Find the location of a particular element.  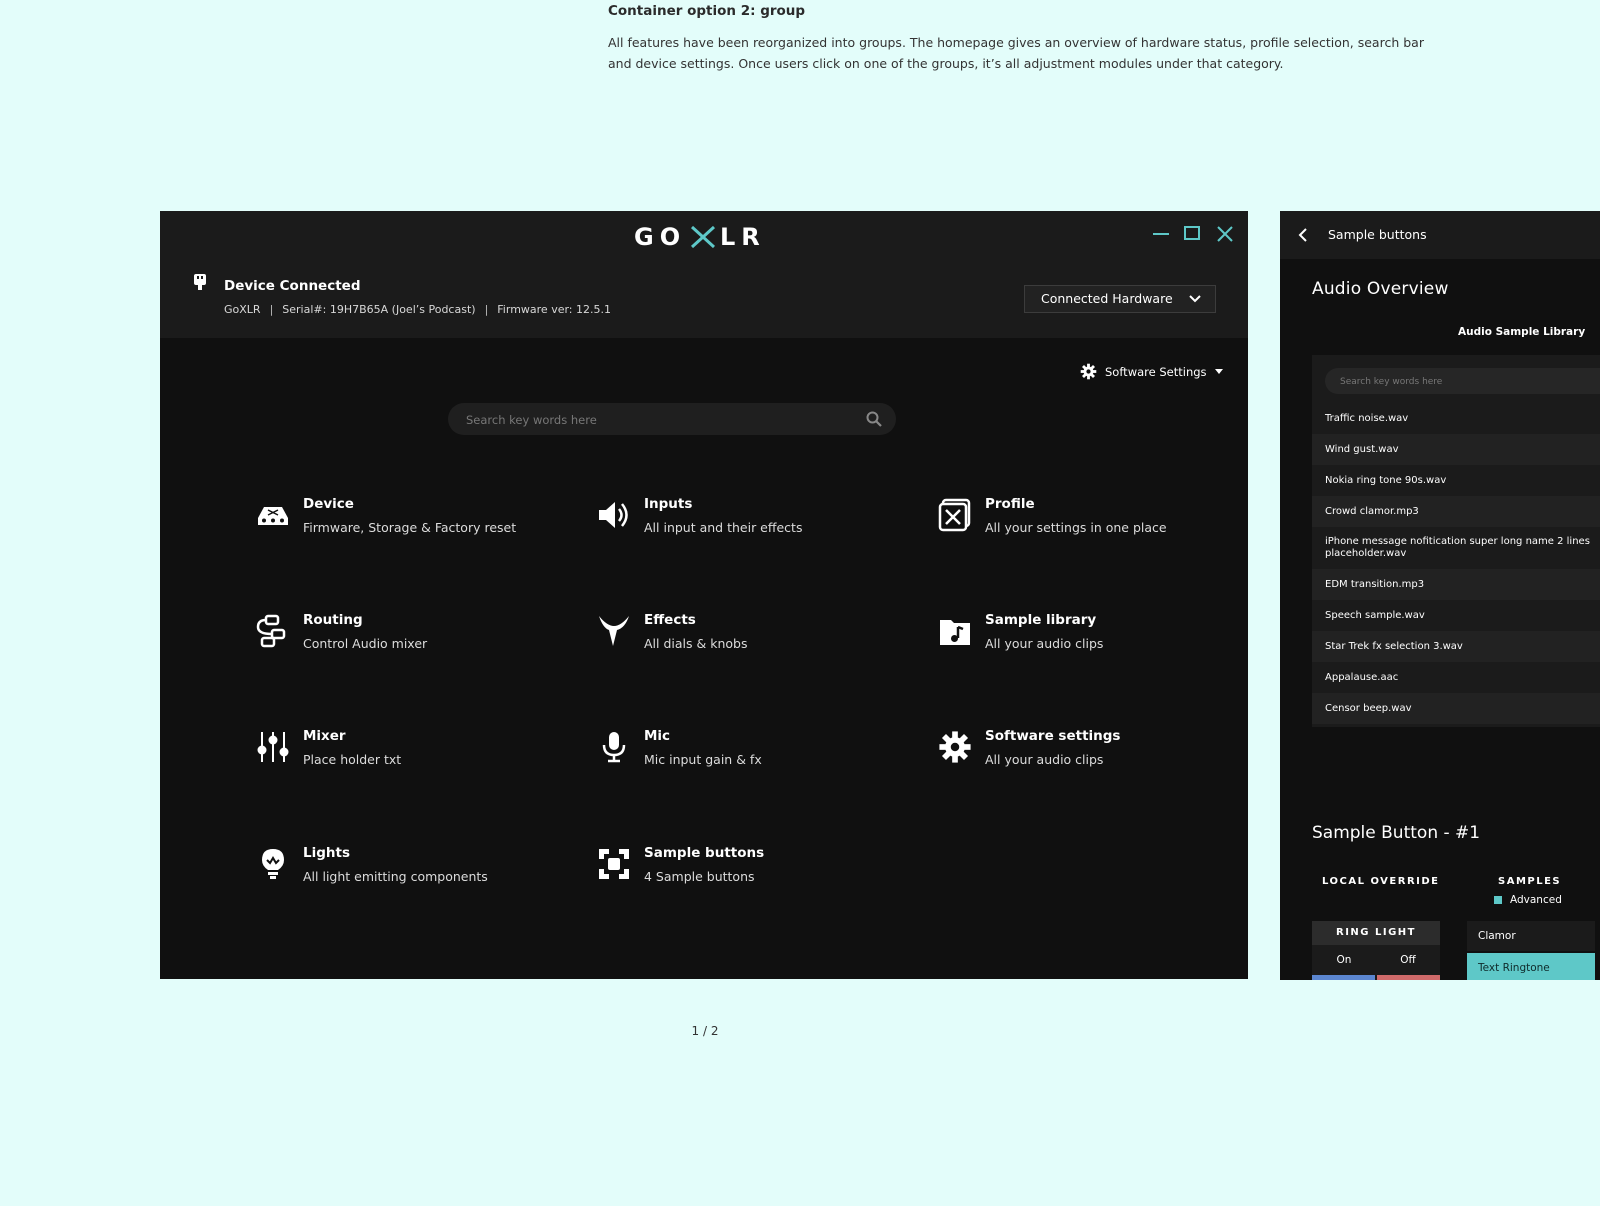

speaker-icon is located at coordinates (614, 515).